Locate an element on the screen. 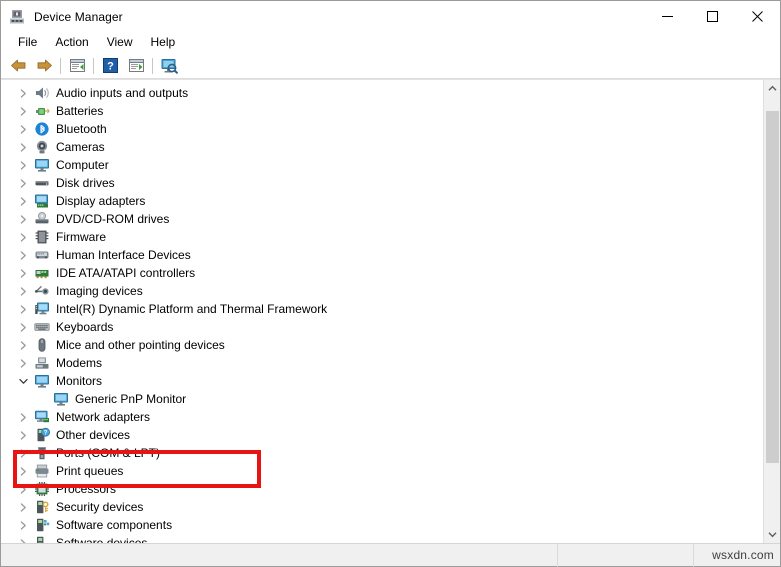  tree-item-label: Software devices is located at coordinates (102, 539).